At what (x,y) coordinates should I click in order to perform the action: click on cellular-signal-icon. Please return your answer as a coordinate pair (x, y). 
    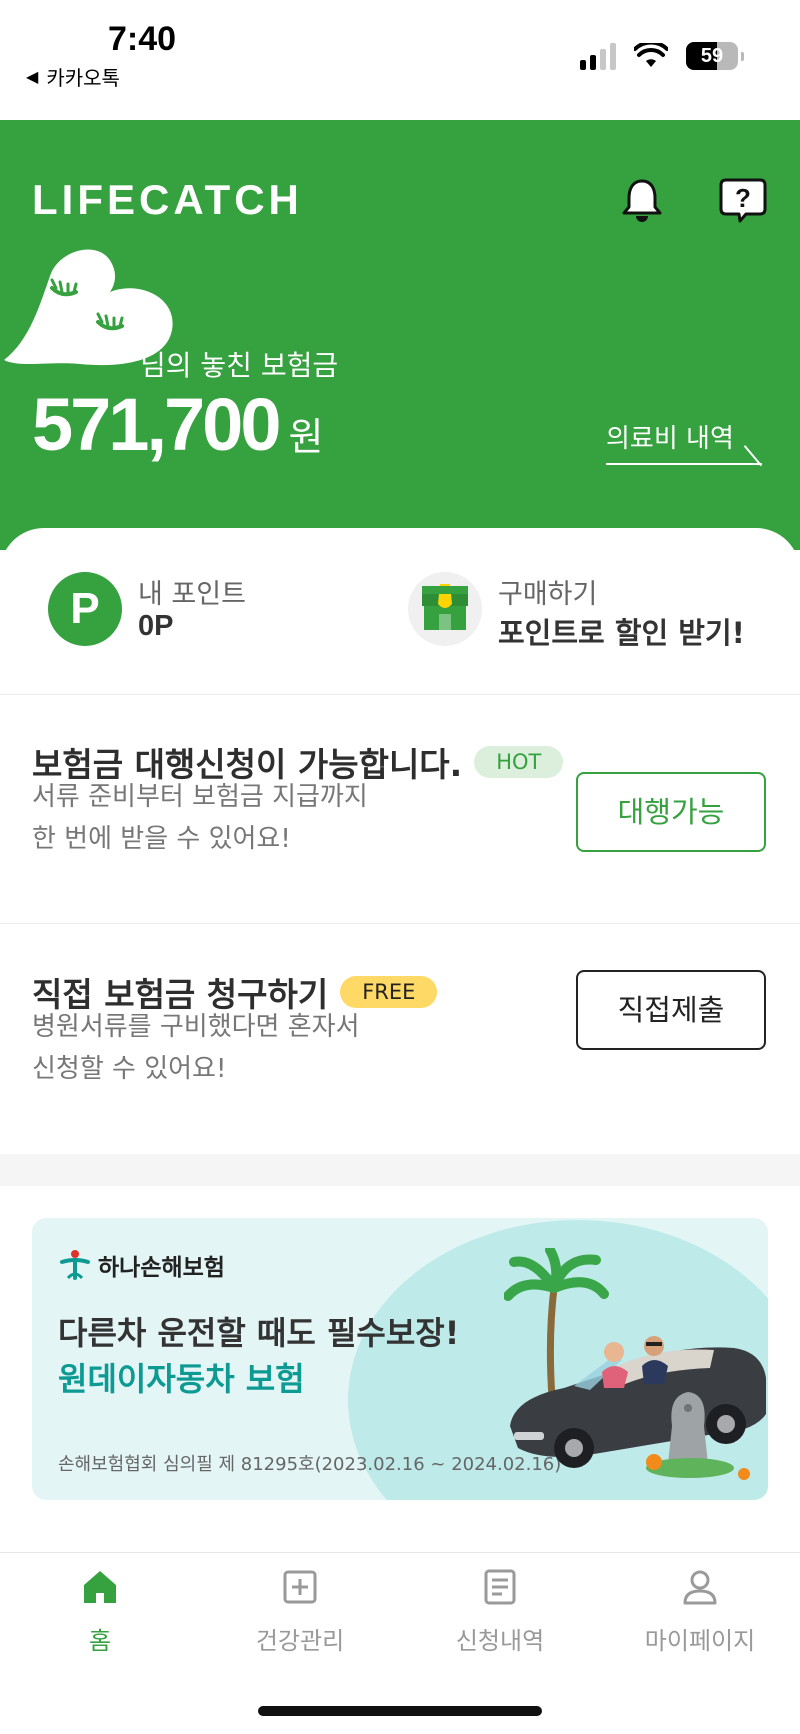
    Looking at the image, I should click on (598, 56).